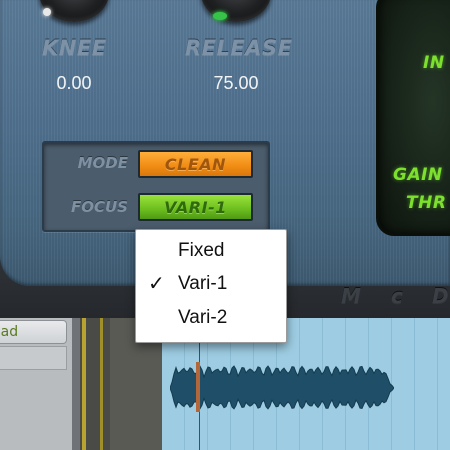 The width and height of the screenshot is (450, 450). I want to click on meter-in-label: IN, so click(434, 63).